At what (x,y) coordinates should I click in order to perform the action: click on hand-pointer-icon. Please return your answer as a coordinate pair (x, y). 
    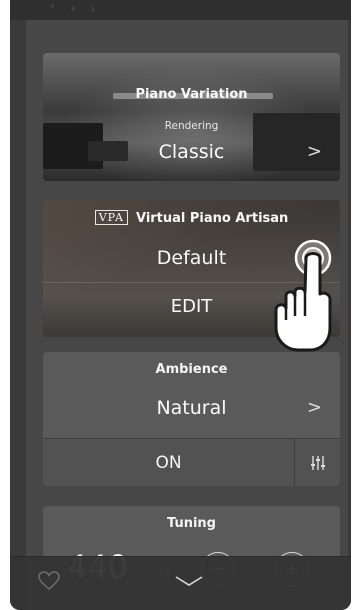
    Looking at the image, I should click on (301, 295).